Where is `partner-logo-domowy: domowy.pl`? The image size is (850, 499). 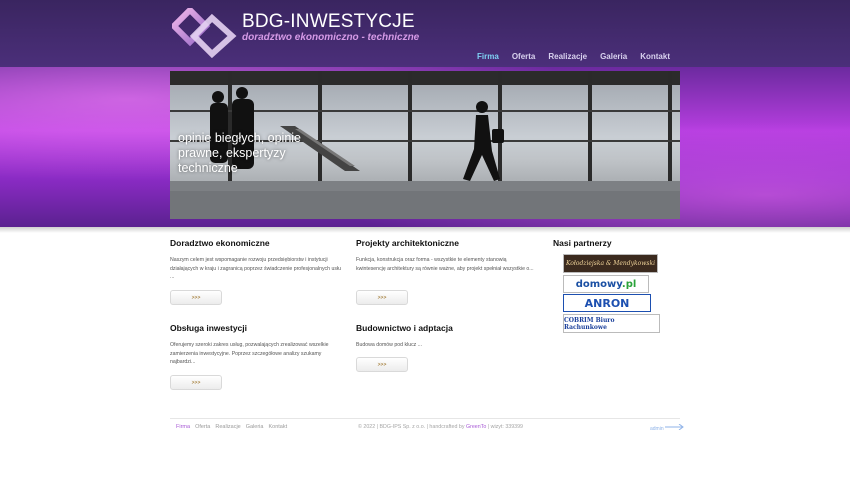
partner-logo-domowy: domowy.pl is located at coordinates (606, 284).